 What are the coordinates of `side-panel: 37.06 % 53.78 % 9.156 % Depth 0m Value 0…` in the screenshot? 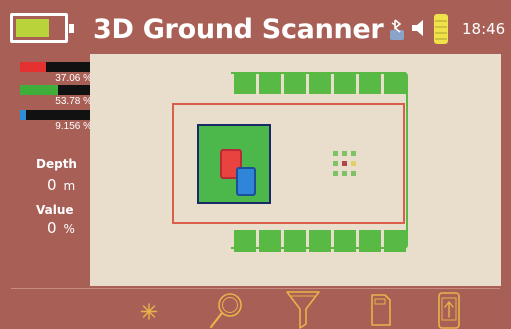 It's located at (51, 175).